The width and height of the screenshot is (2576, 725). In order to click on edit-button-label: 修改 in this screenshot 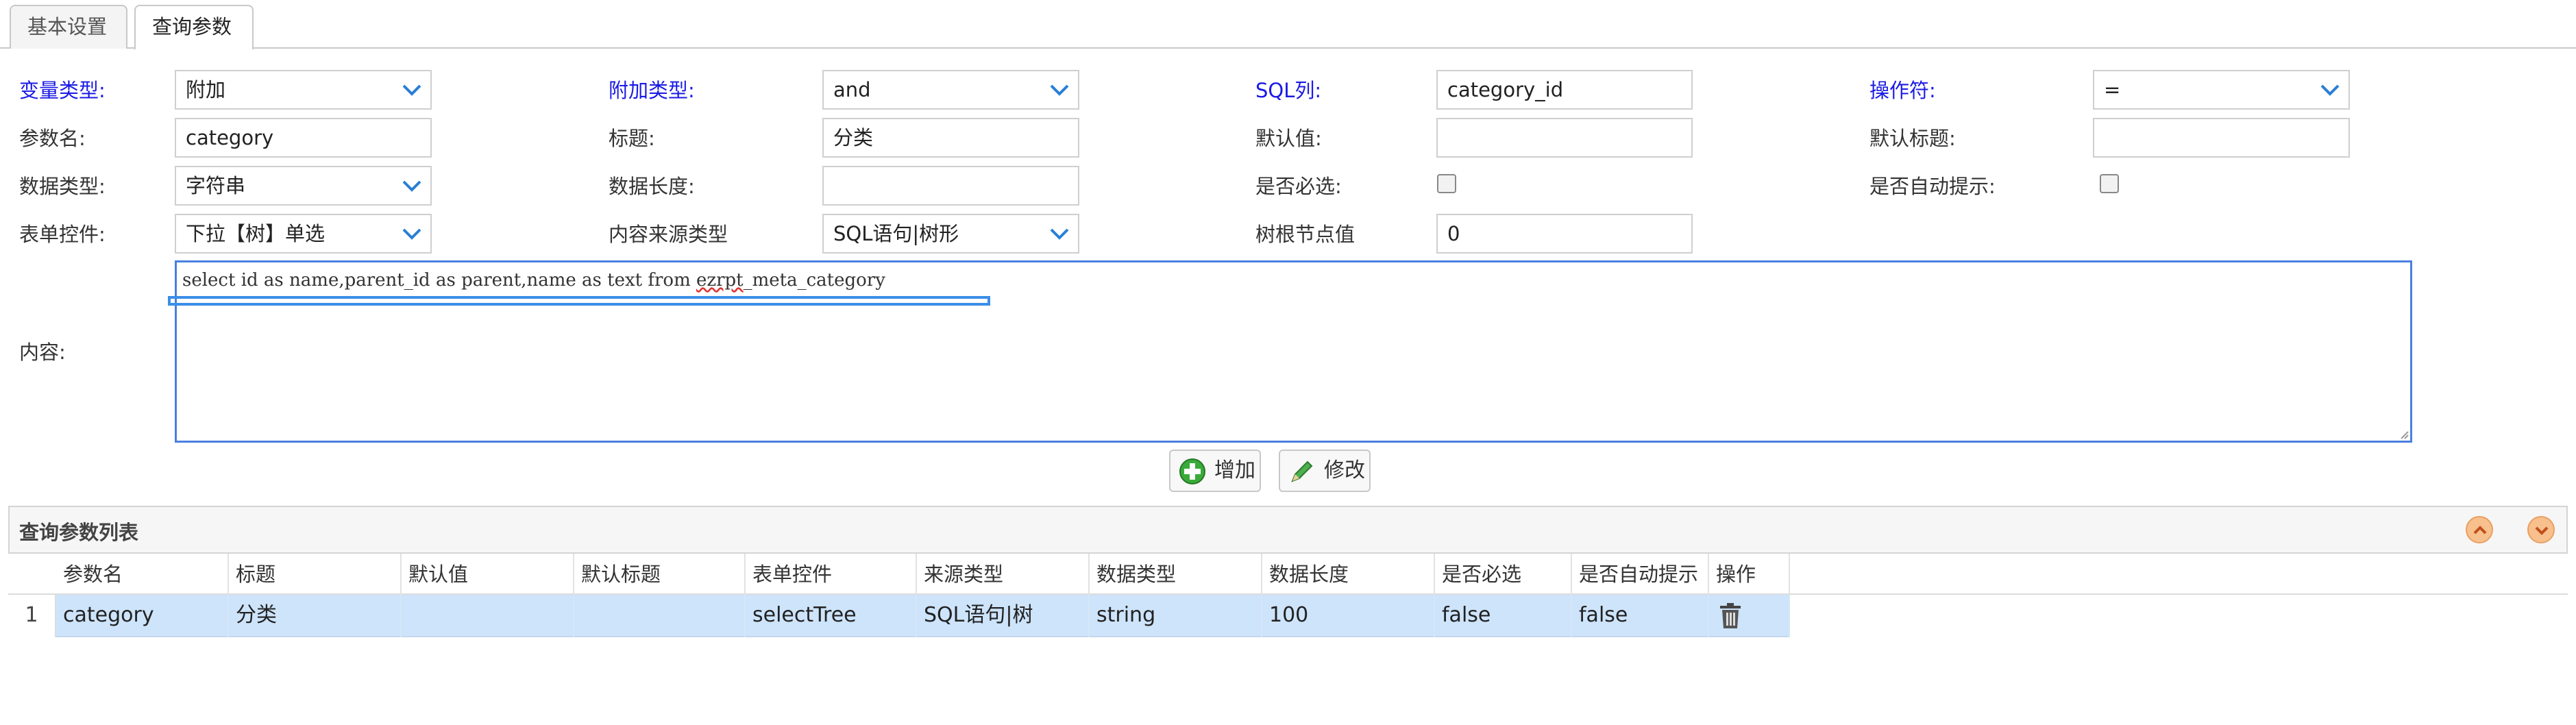, I will do `click(1345, 470)`.